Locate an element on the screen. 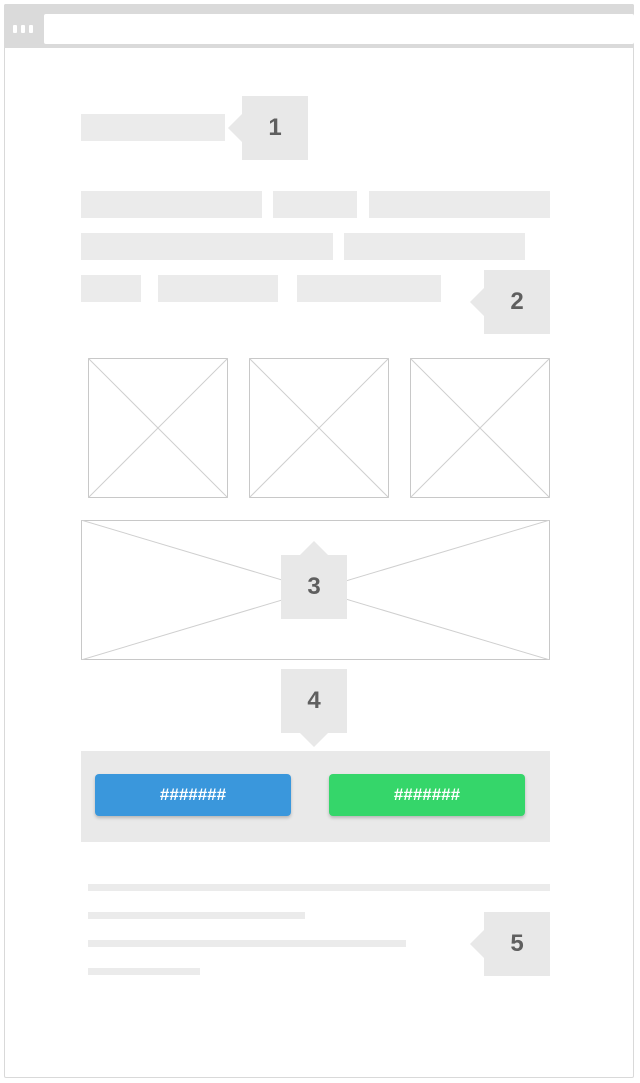 The height and width of the screenshot is (1083, 640). callout-2: 2 is located at coordinates (510, 302).